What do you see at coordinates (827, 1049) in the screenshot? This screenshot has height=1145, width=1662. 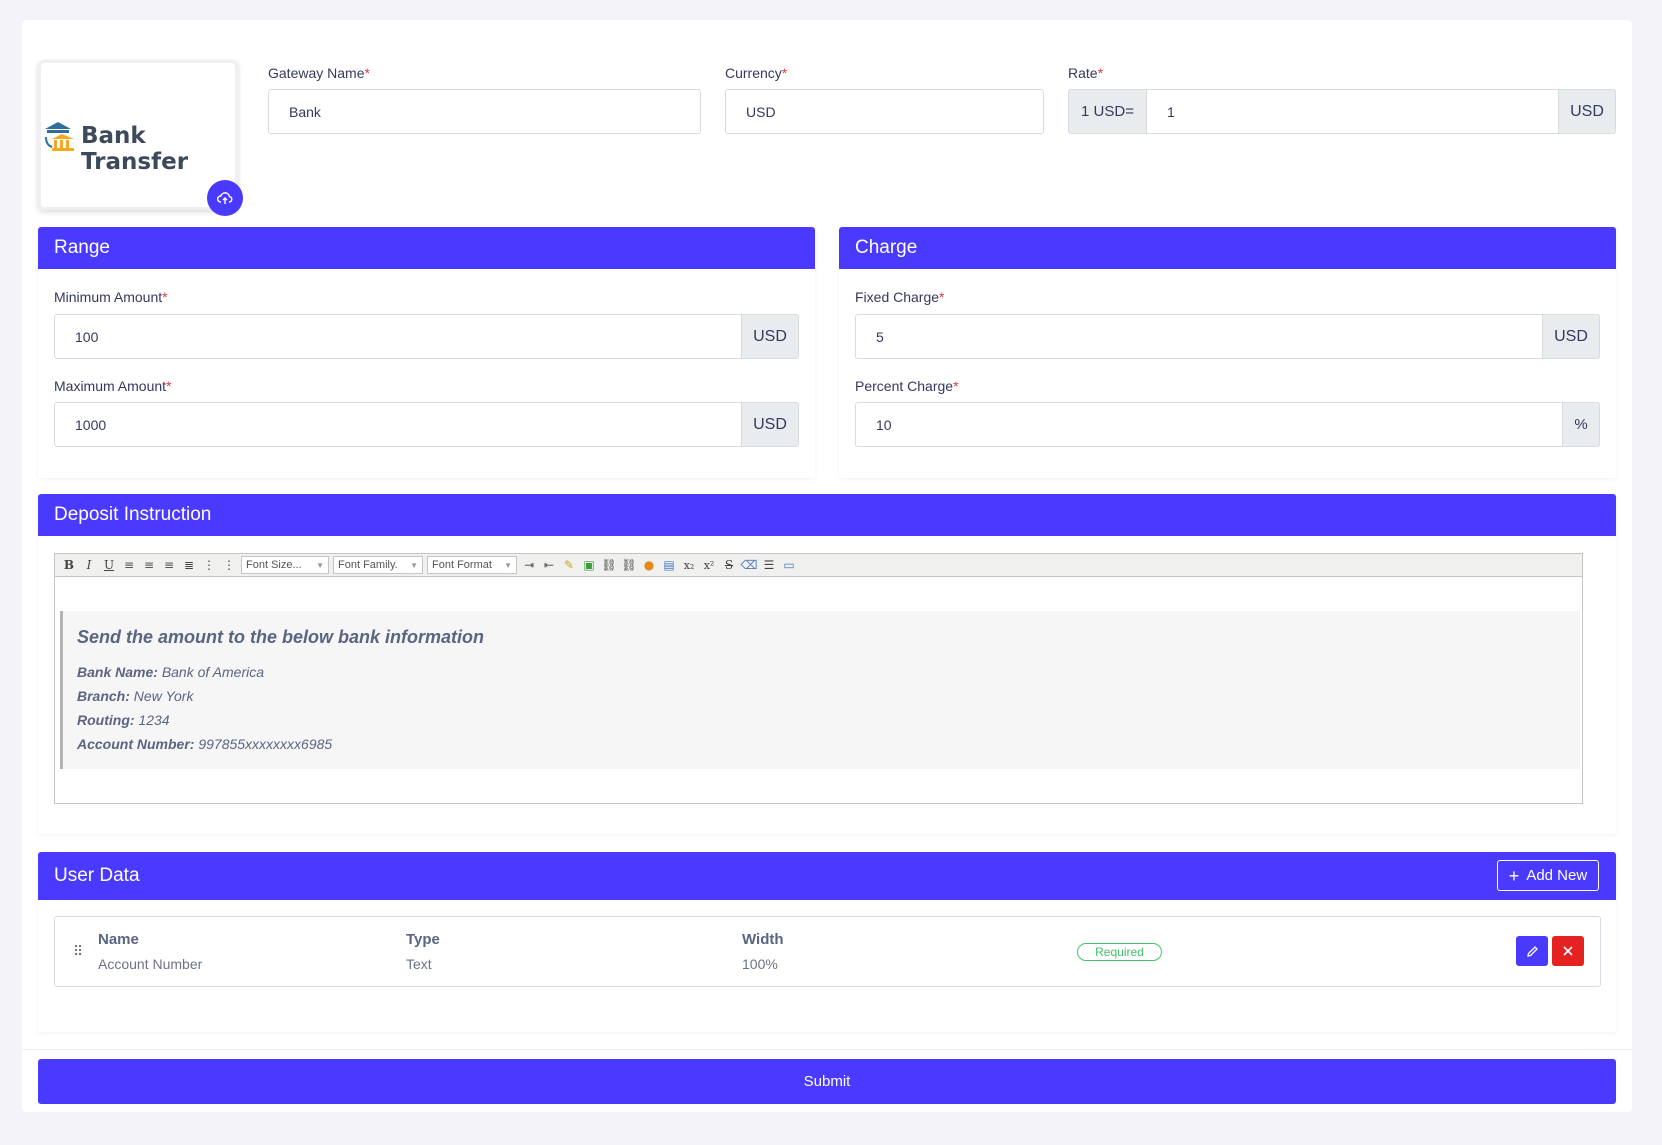 I see `footer-divider` at bounding box center [827, 1049].